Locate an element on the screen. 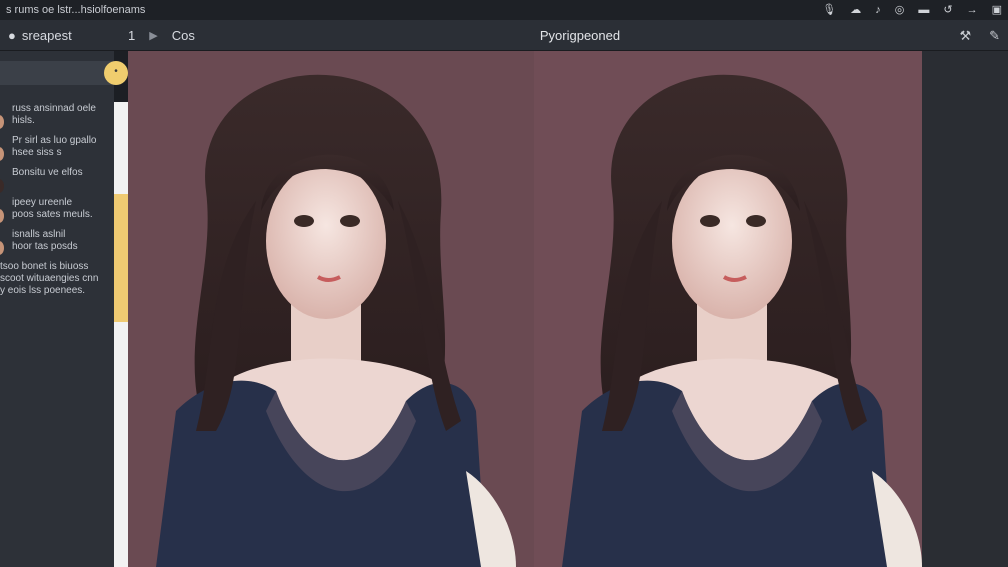  ai-icon: ▣ is located at coordinates (997, 10).